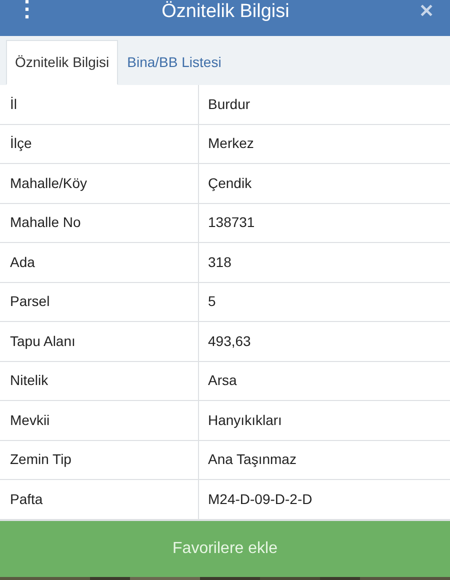 This screenshot has height=580, width=450. Describe the element at coordinates (231, 222) in the screenshot. I see `table-cell-text: 138731` at that location.